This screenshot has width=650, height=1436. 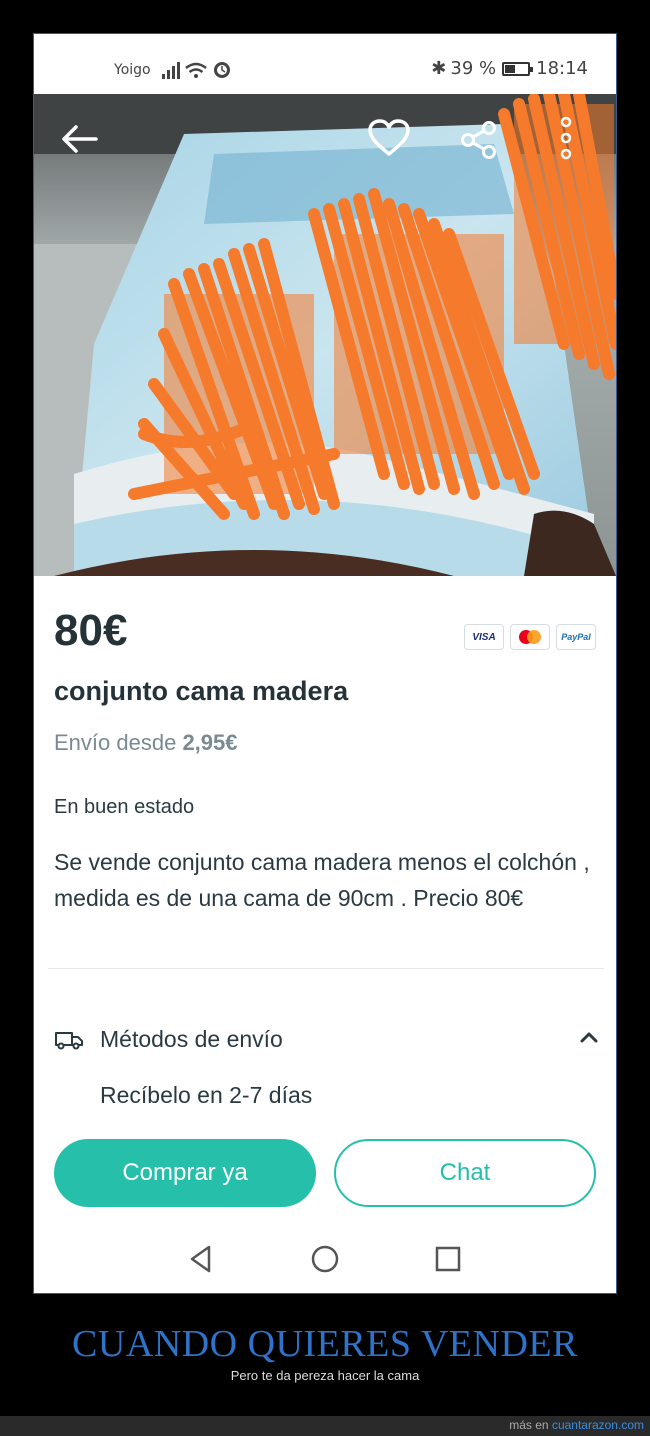 I want to click on carrier-name: Yoigo, so click(x=132, y=70).